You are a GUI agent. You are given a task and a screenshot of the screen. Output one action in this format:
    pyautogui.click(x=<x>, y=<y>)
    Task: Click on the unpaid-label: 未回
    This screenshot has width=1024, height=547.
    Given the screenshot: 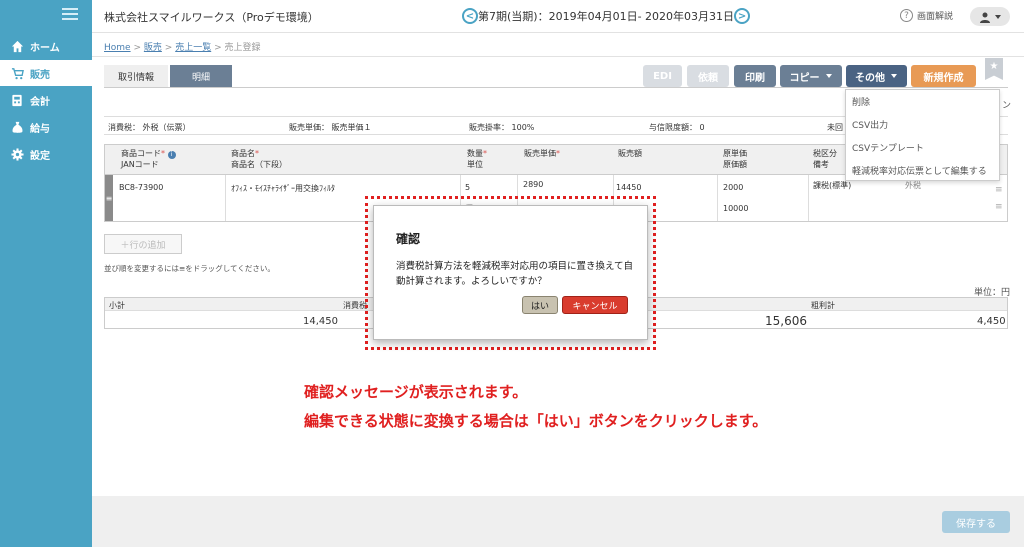 What is the action you would take?
    pyautogui.click(x=835, y=127)
    